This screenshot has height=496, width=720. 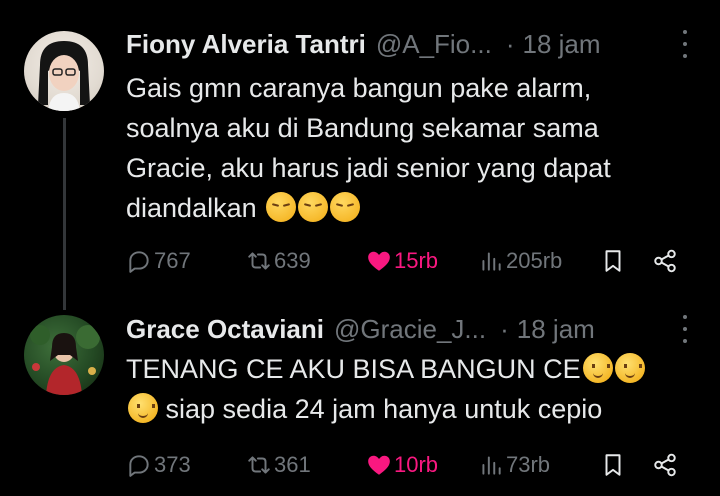 I want to click on views-button: 205rb, so click(x=520, y=261).